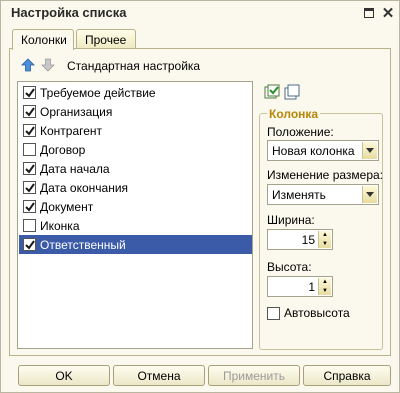 The height and width of the screenshot is (393, 400). What do you see at coordinates (272, 92) in the screenshot?
I see `check-all-icon` at bounding box center [272, 92].